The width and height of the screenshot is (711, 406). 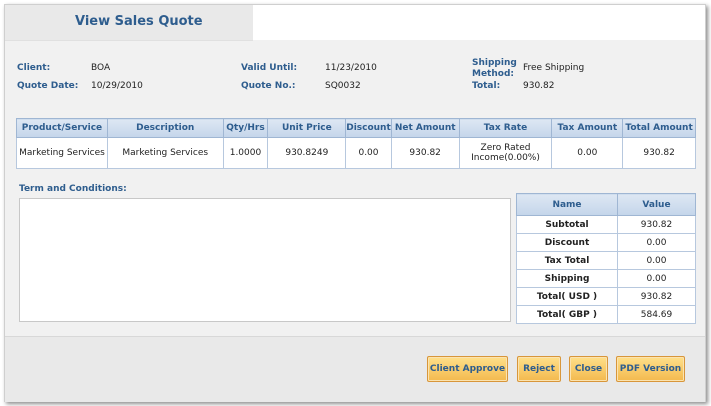 I want to click on view-tab: View Sales Quote, so click(x=129, y=23).